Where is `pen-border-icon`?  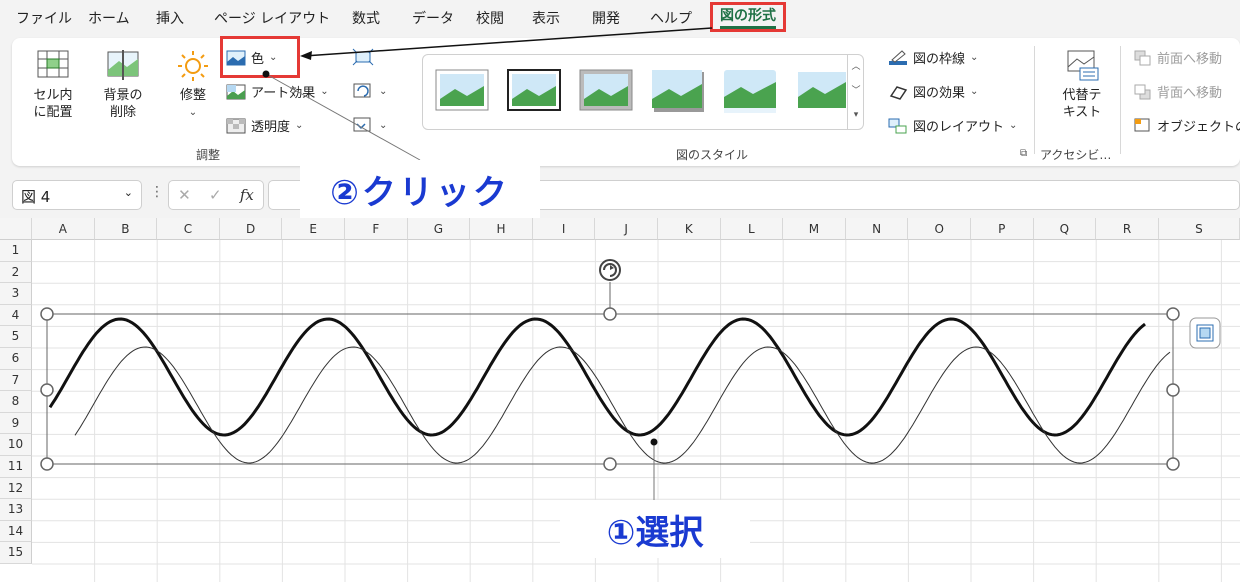 pen-border-icon is located at coordinates (898, 57).